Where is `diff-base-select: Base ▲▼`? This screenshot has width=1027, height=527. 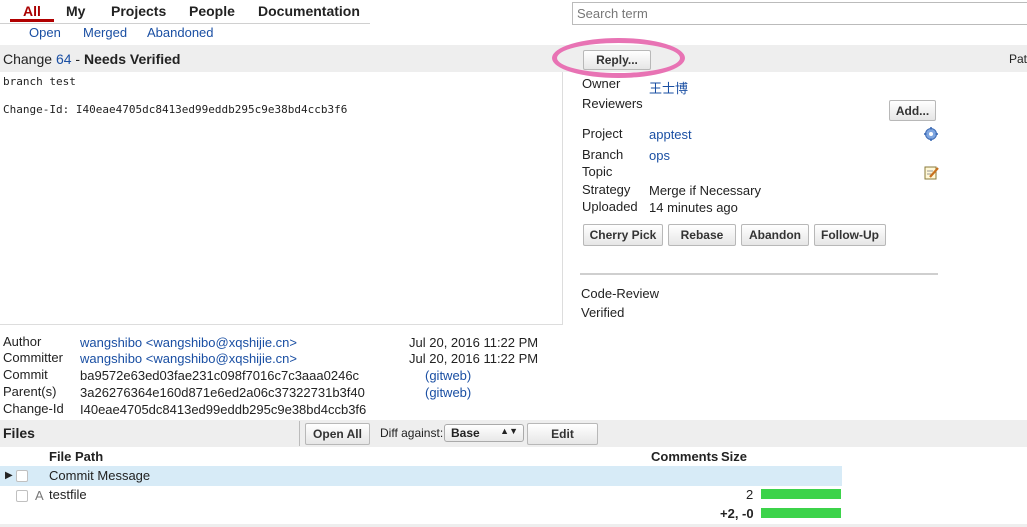 diff-base-select: Base ▲▼ is located at coordinates (484, 433).